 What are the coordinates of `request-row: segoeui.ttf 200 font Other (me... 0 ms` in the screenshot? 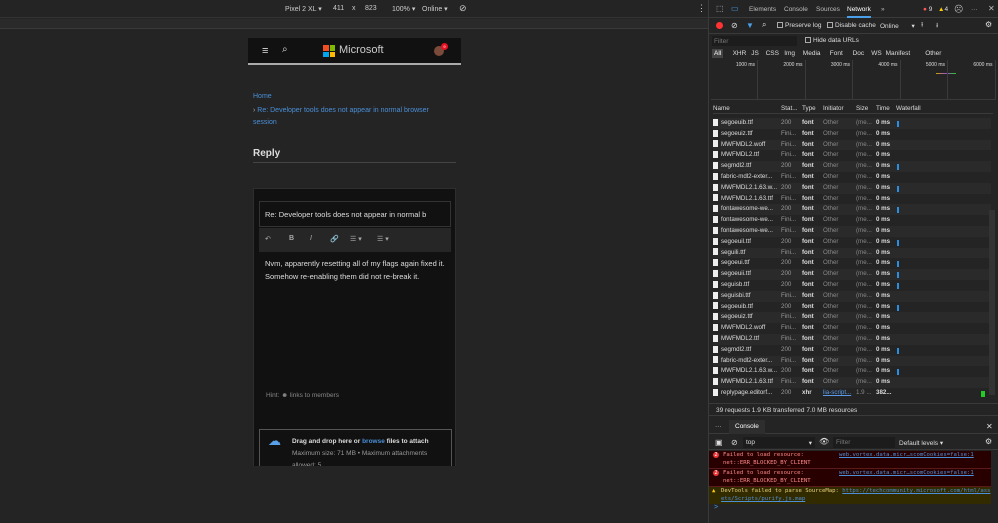 It's located at (852, 263).